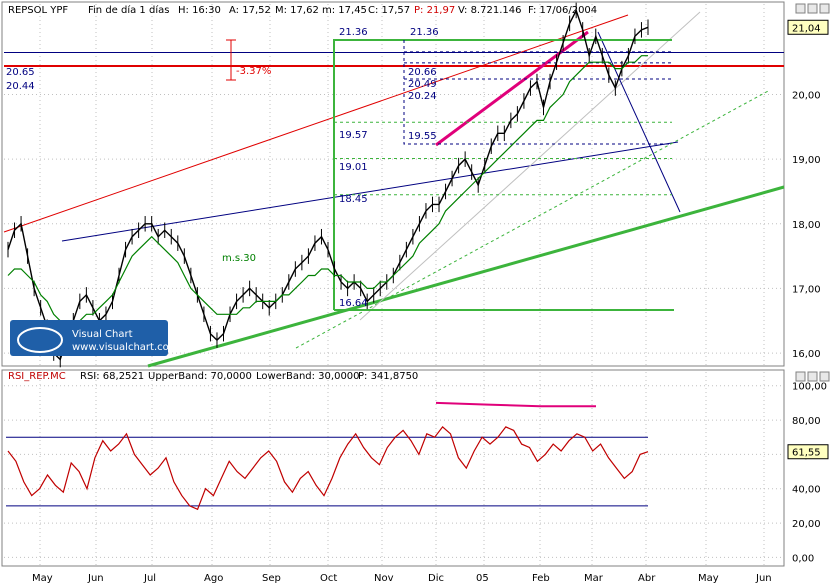 This screenshot has width=836, height=584. I want to click on rsi-tick-label: 0,00, so click(803, 558).